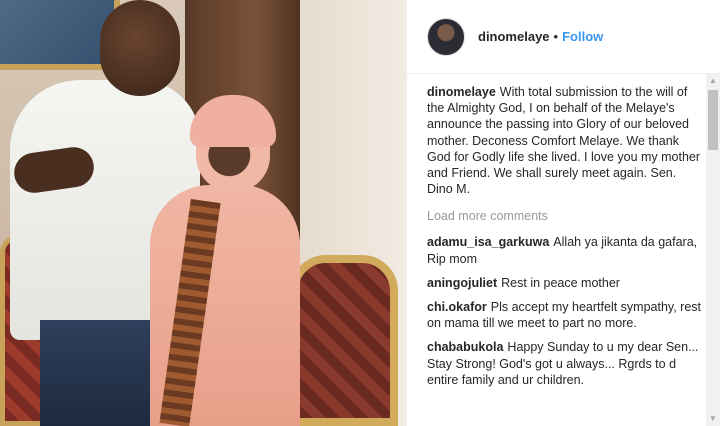 This screenshot has height=426, width=720. What do you see at coordinates (465, 347) in the screenshot?
I see `comment-username: chababukola` at bounding box center [465, 347].